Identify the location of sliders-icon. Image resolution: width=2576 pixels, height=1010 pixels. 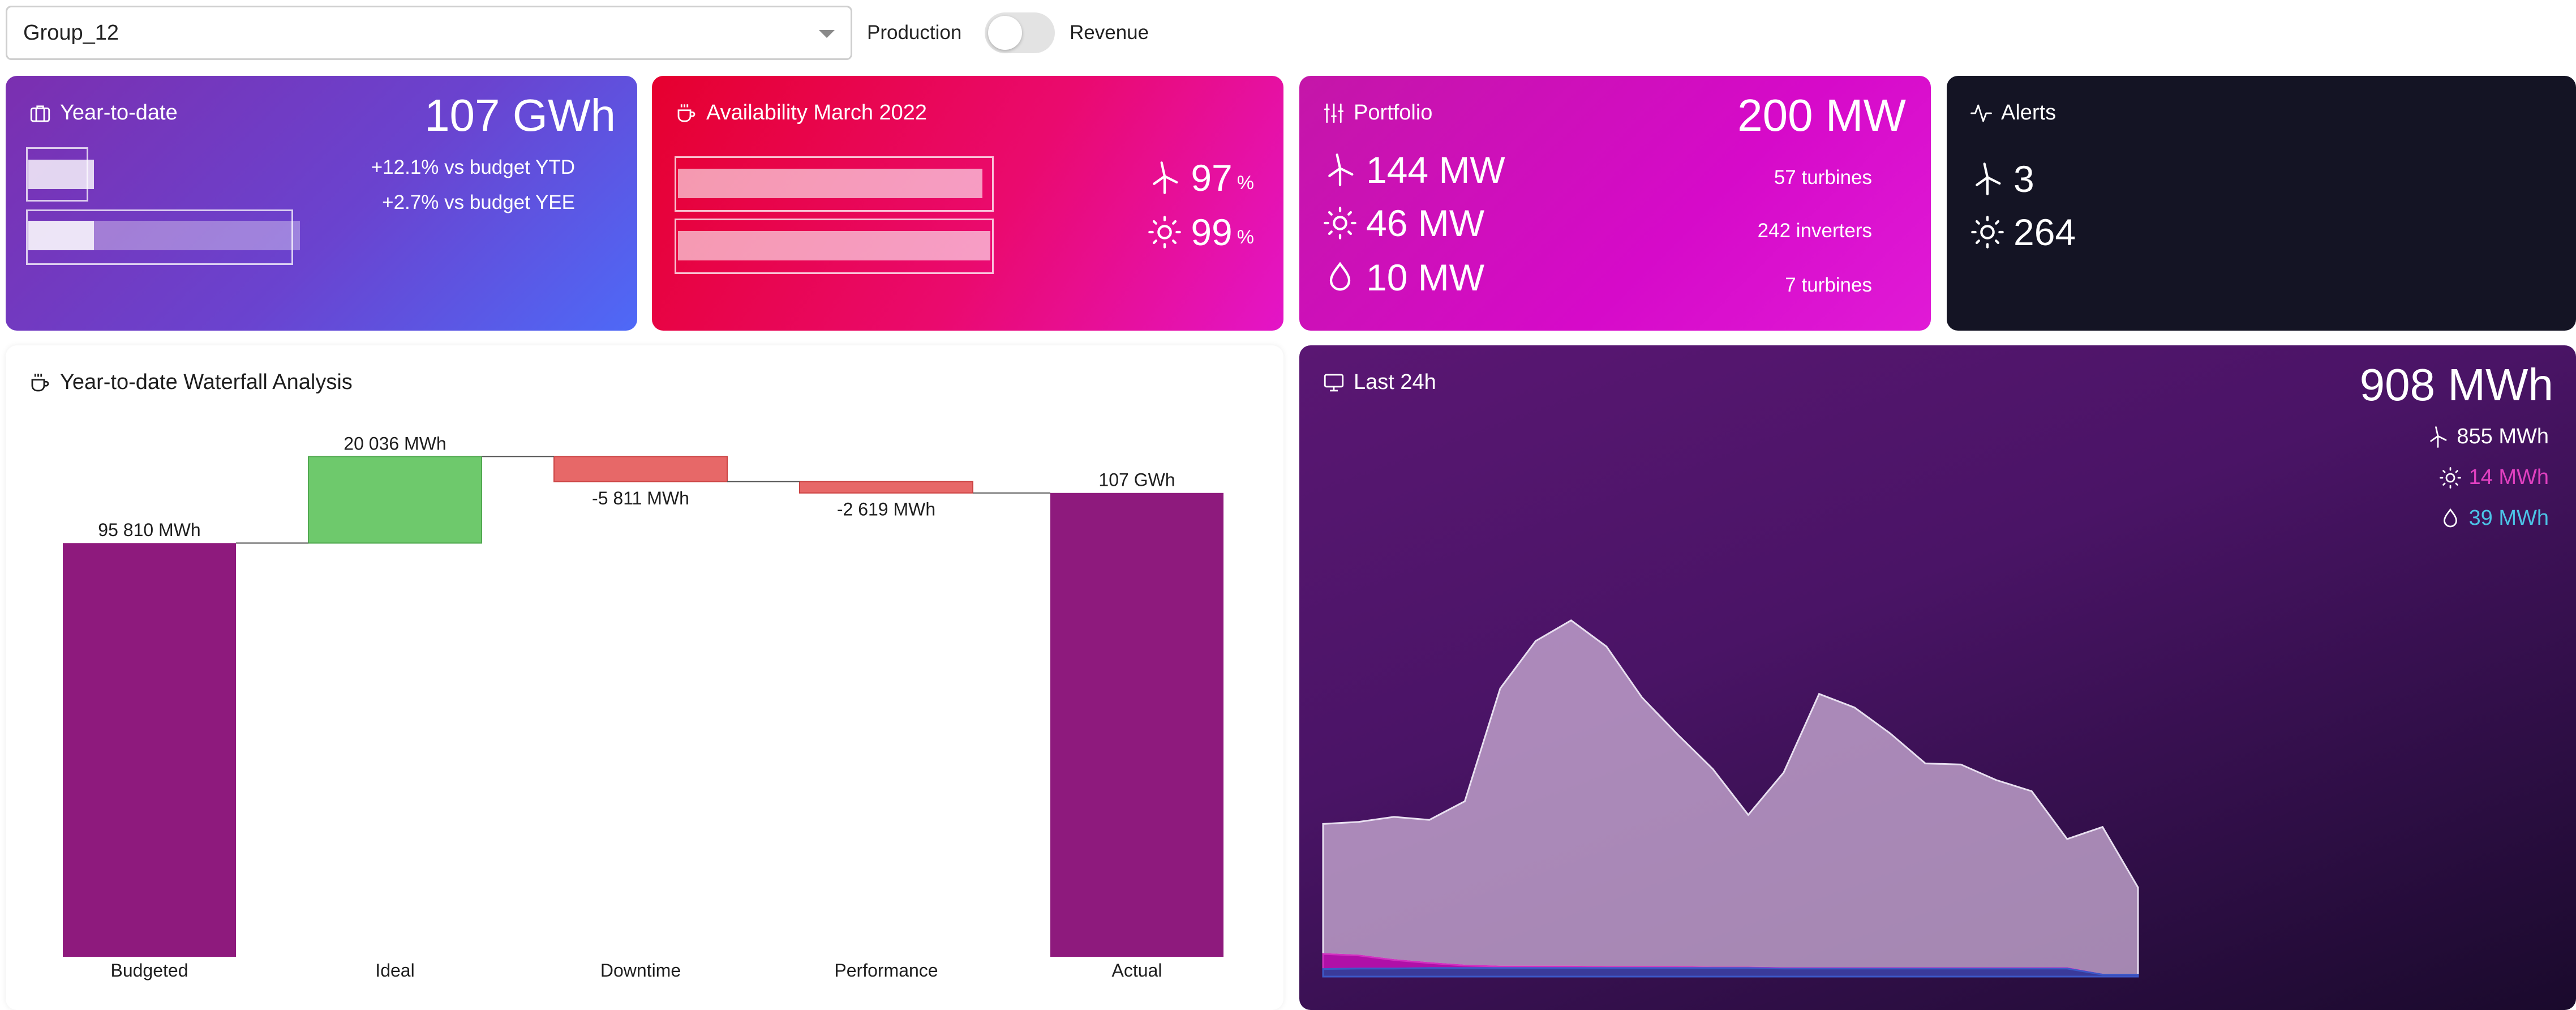
(1334, 113).